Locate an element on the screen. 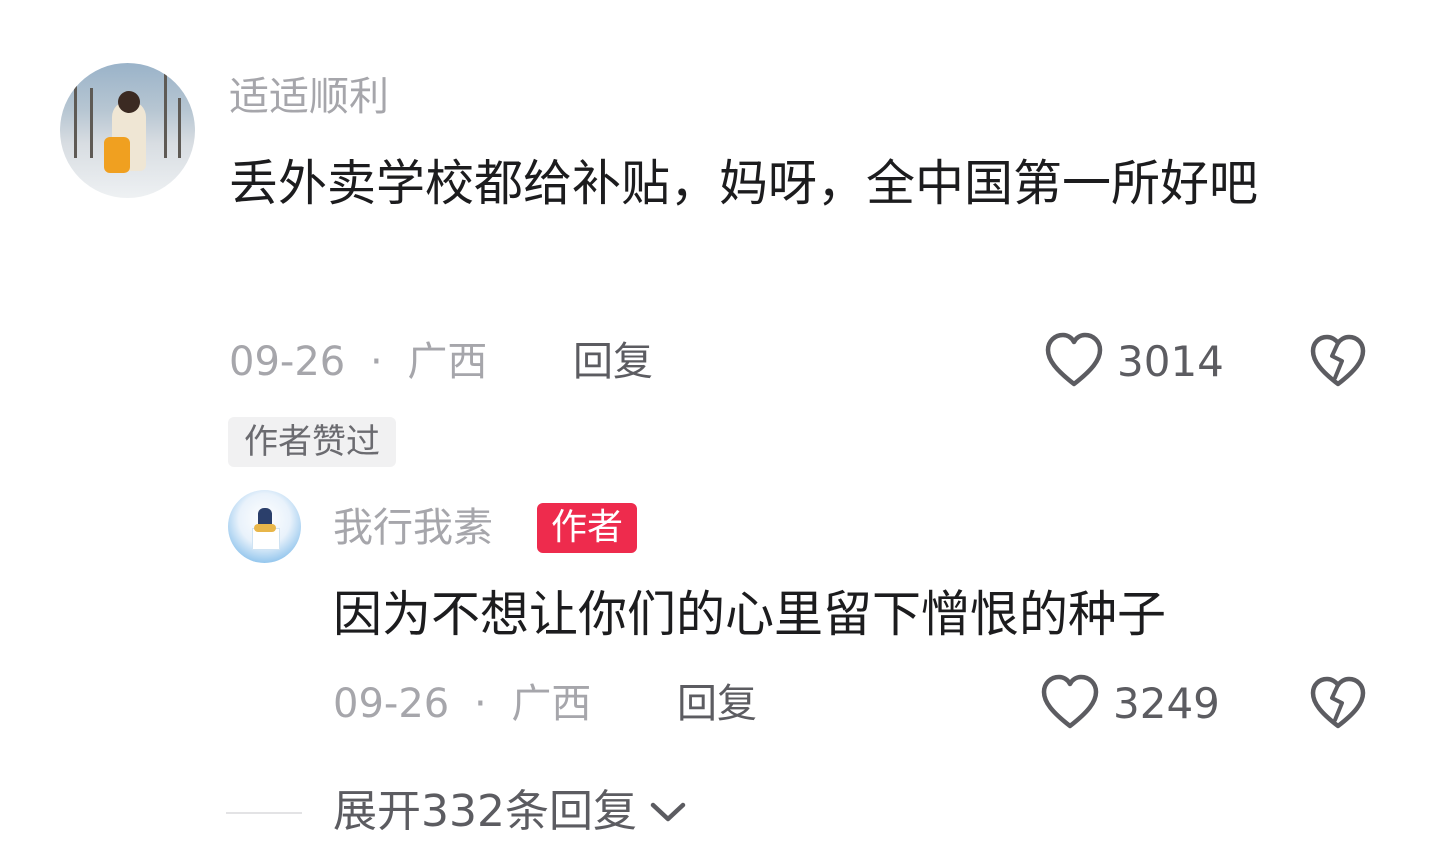 This screenshot has width=1440, height=858. reply-text: 因为不想让你们的心里留下憎恨的种子 is located at coordinates (750, 614).